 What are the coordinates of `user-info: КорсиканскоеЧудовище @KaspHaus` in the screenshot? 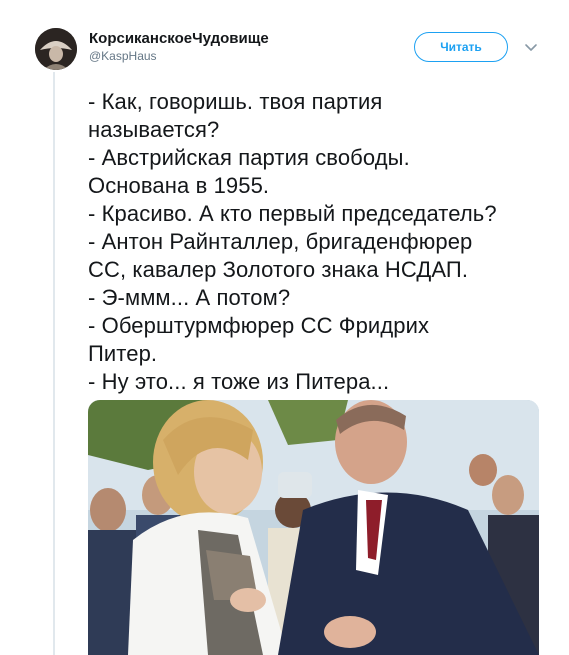 It's located at (179, 47).